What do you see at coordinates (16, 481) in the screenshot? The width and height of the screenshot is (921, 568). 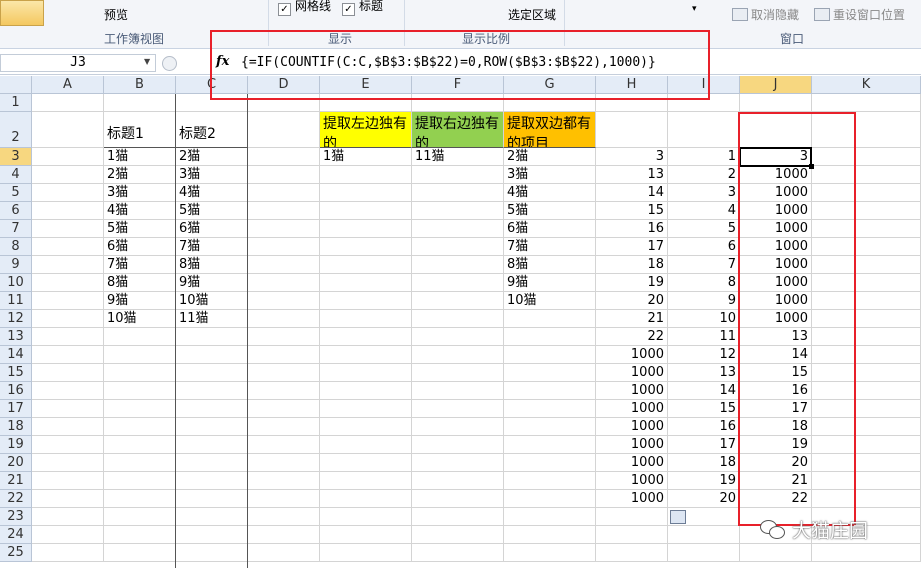 I see `row-header-21: 21` at bounding box center [16, 481].